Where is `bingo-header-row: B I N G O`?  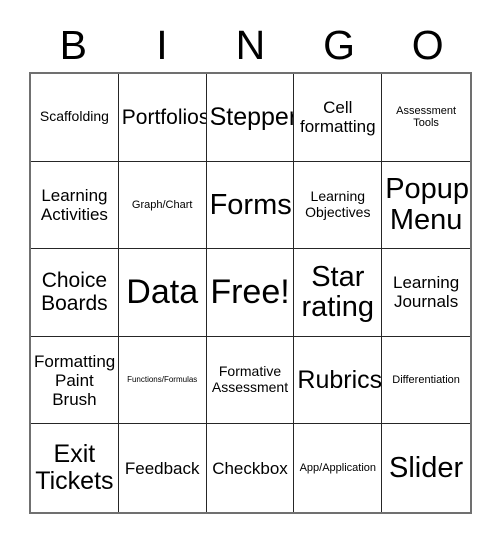 bingo-header-row: B I N G O is located at coordinates (250, 45).